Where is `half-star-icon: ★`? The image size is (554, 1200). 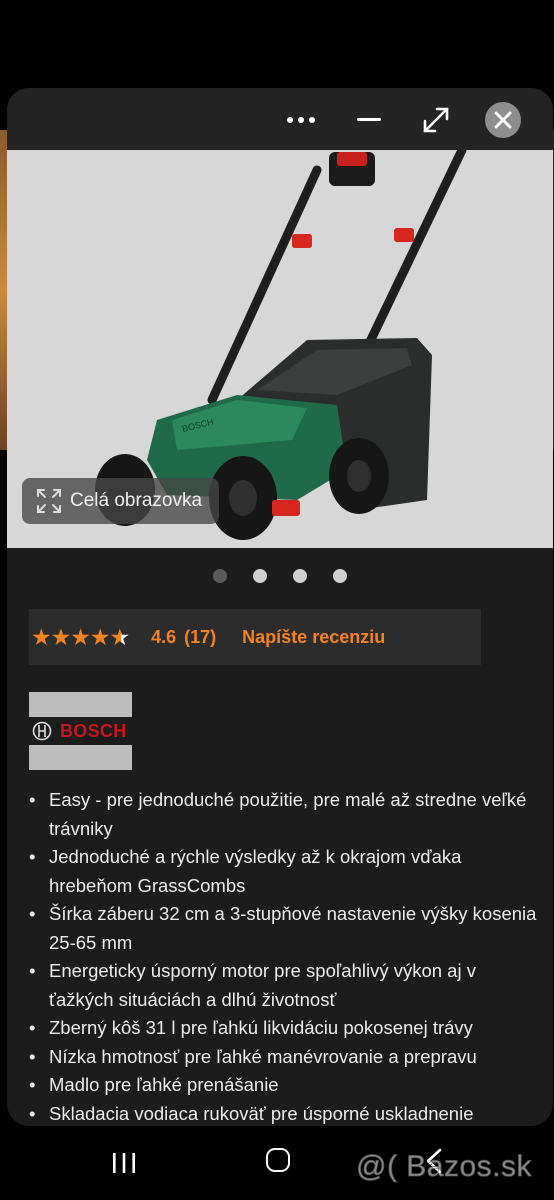
half-star-icon: ★ is located at coordinates (120, 636).